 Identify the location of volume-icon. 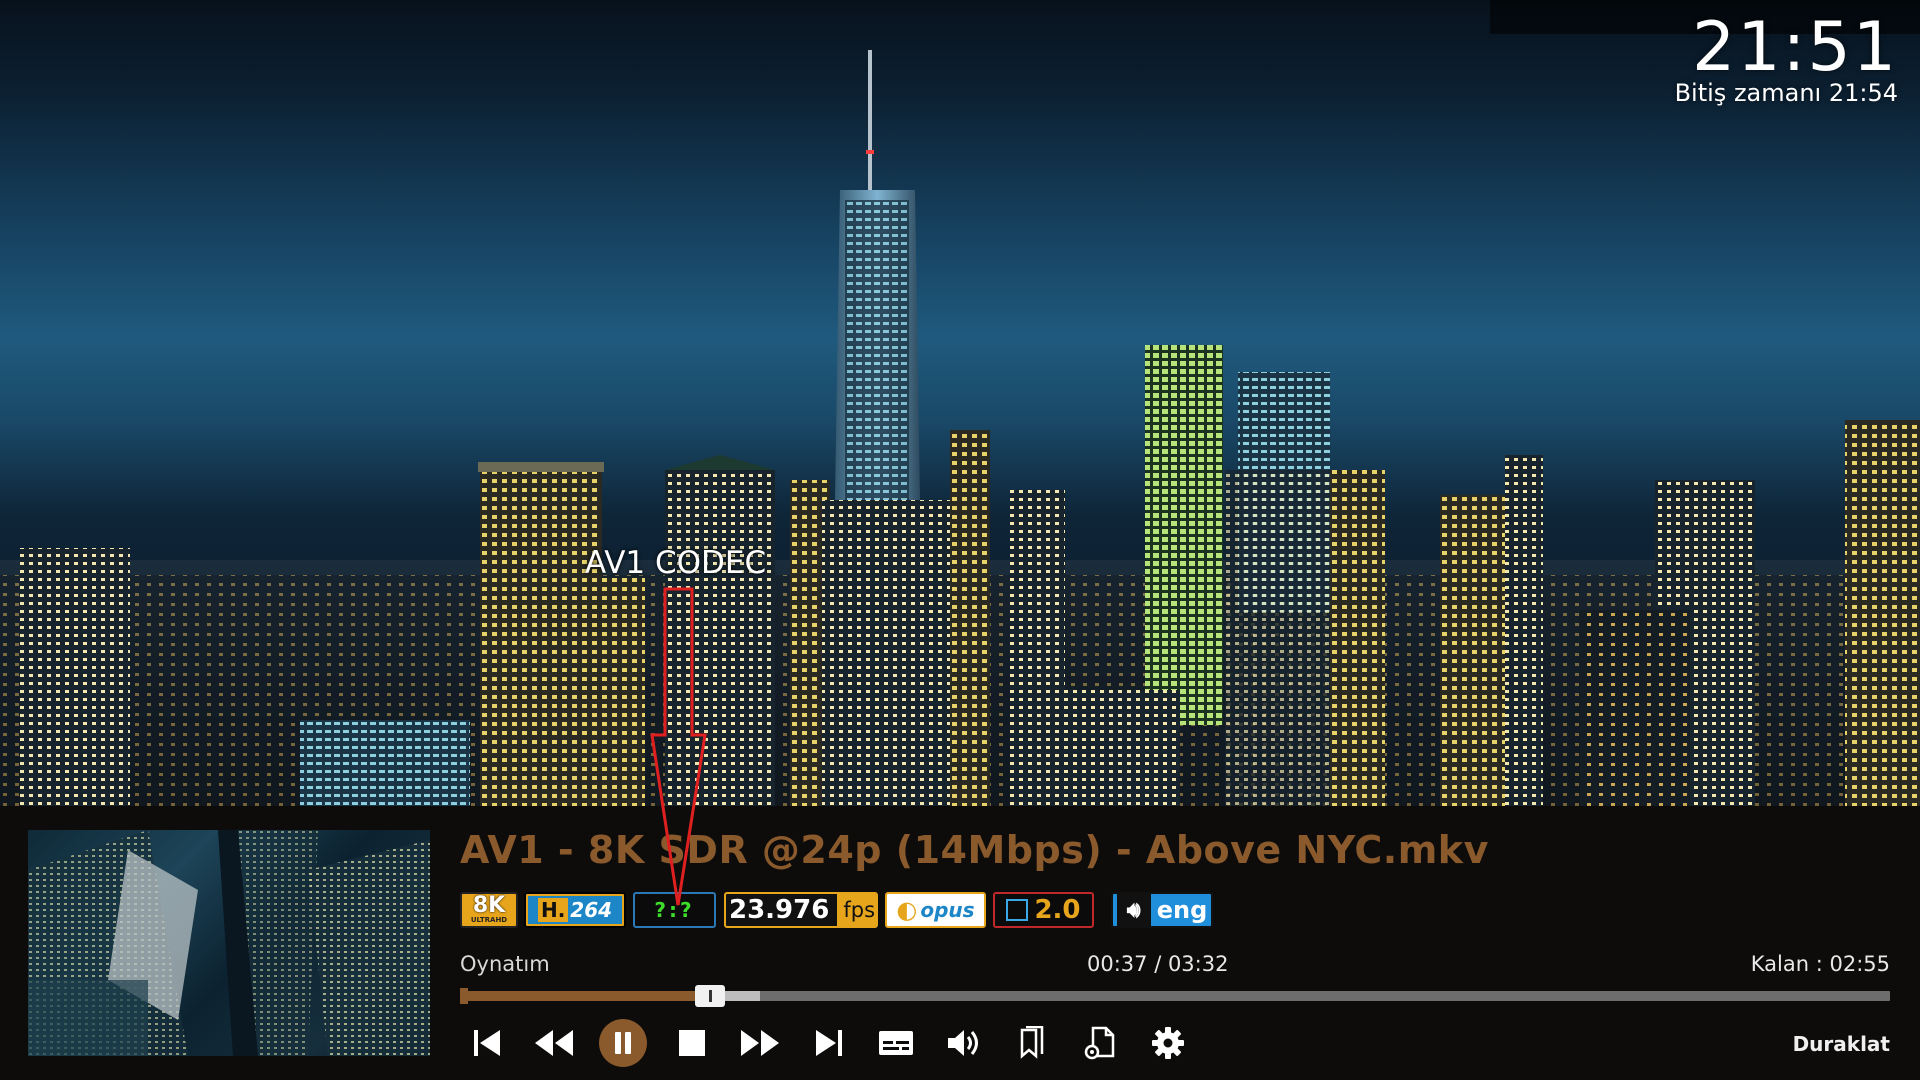
(963, 1043).